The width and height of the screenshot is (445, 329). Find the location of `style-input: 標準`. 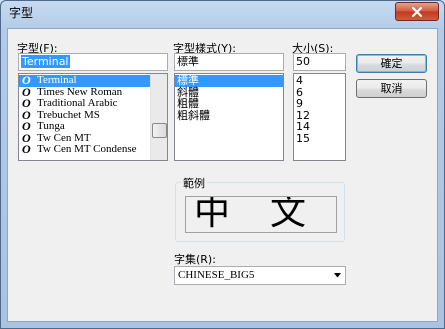

style-input: 標準 is located at coordinates (229, 62).